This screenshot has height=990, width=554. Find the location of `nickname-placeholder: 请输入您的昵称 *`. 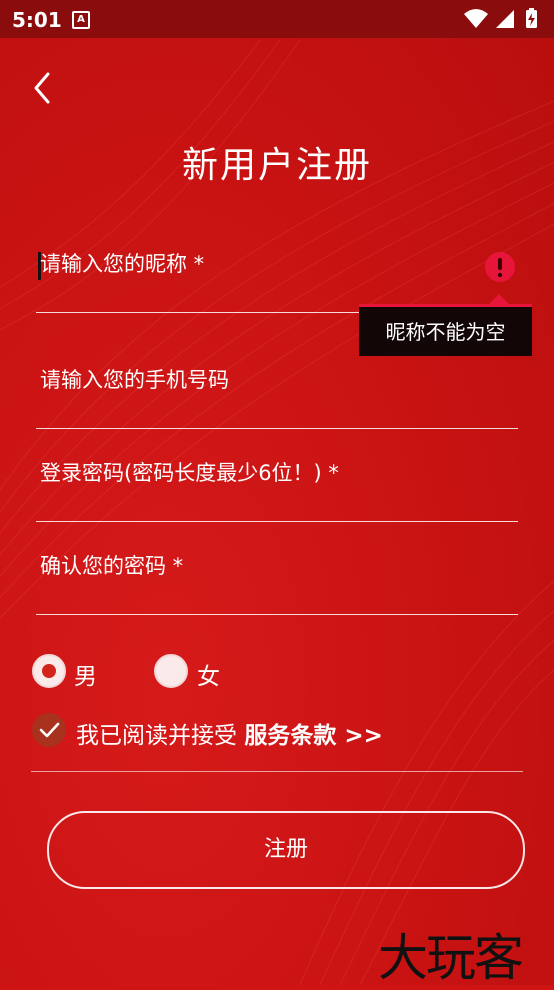

nickname-placeholder: 请输入您的昵称 * is located at coordinates (122, 264).